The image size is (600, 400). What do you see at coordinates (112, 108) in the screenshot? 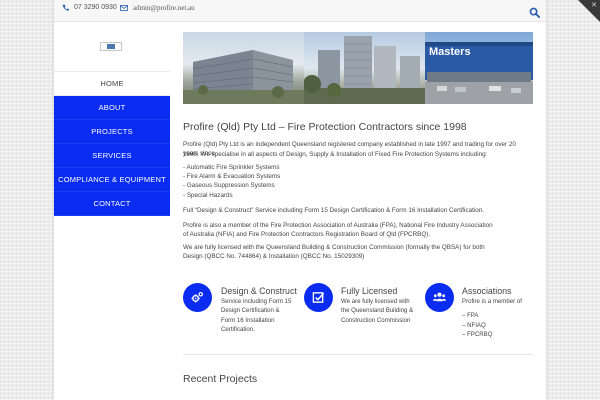
I see `nav-item-about: ABOUT` at bounding box center [112, 108].